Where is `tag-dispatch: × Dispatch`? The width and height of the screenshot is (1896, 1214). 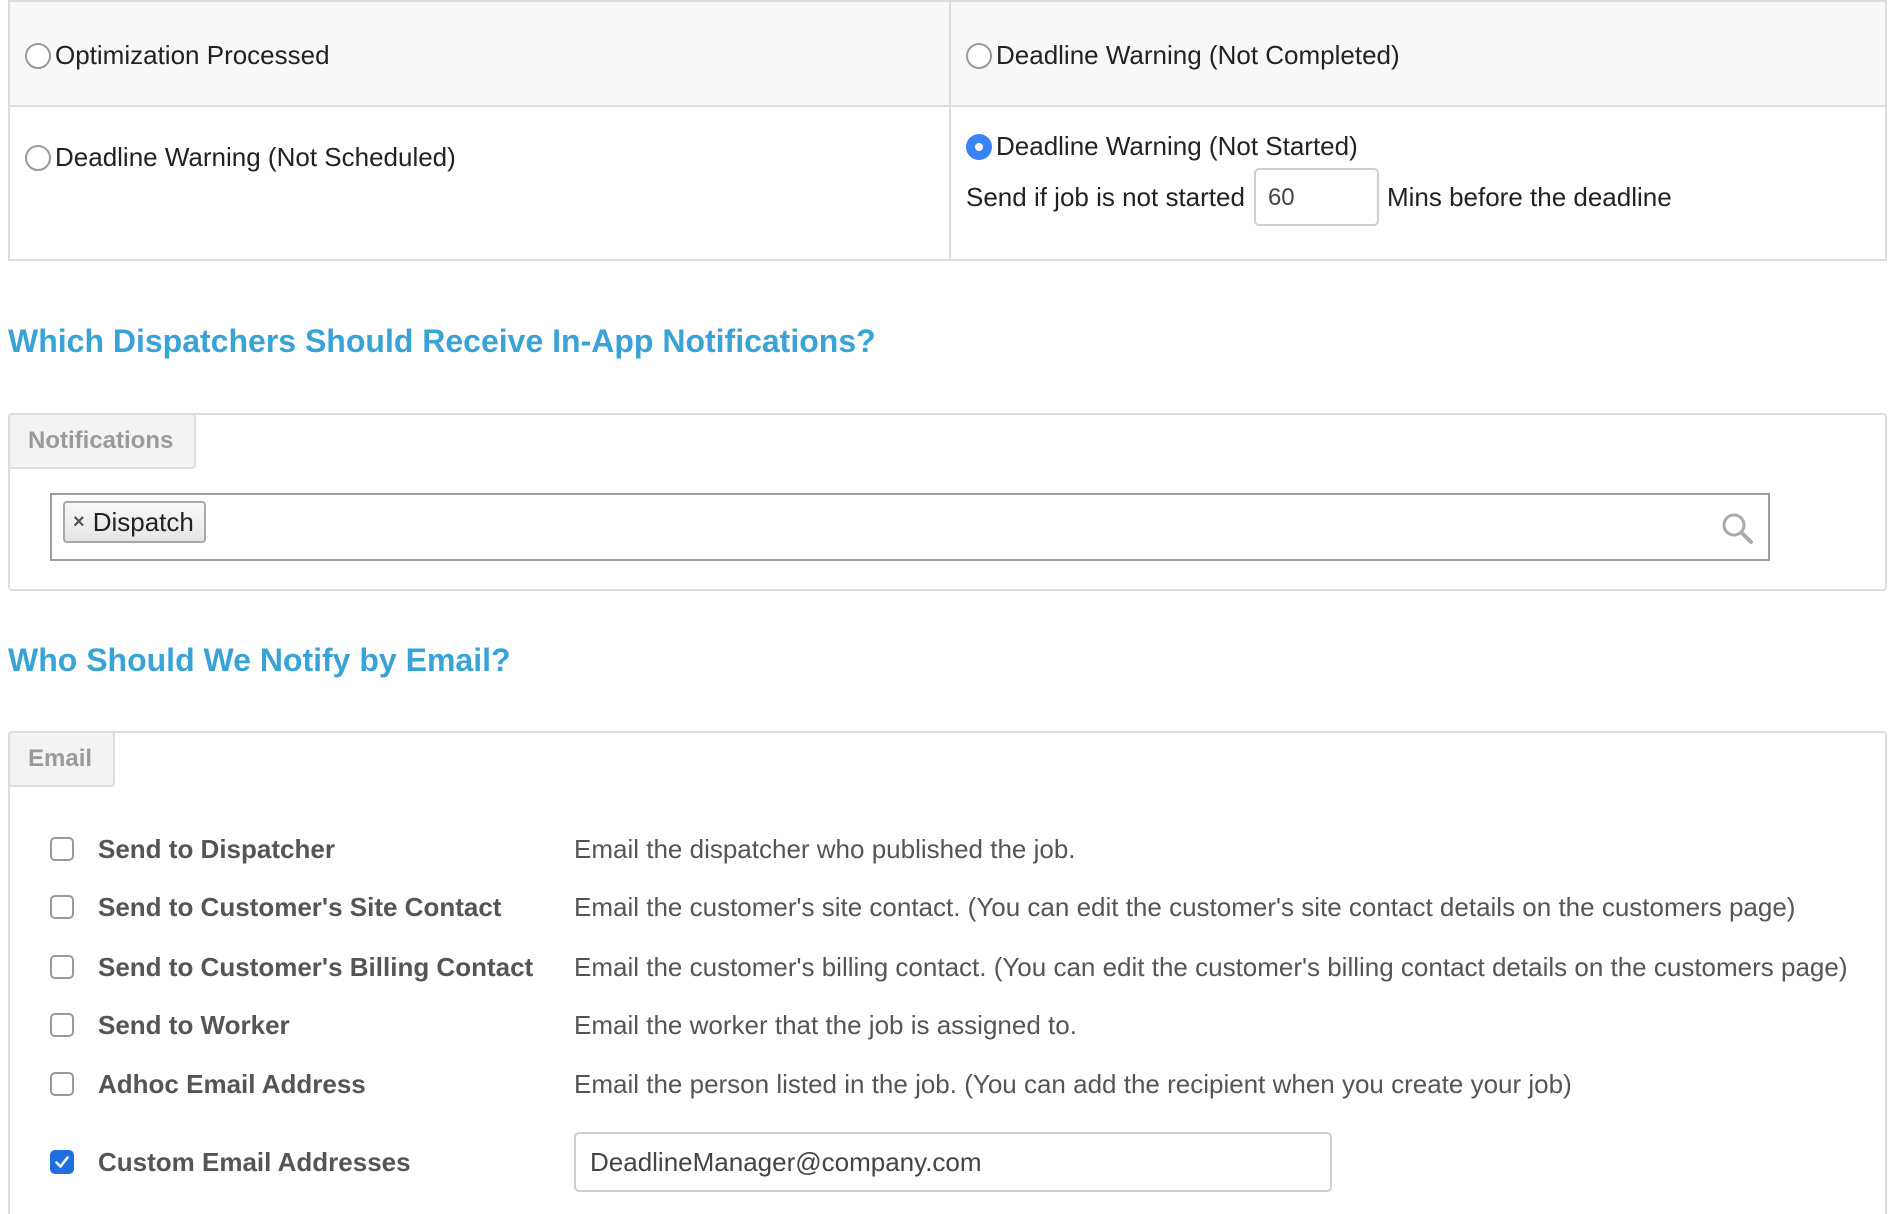
tag-dispatch: × Dispatch is located at coordinates (134, 522).